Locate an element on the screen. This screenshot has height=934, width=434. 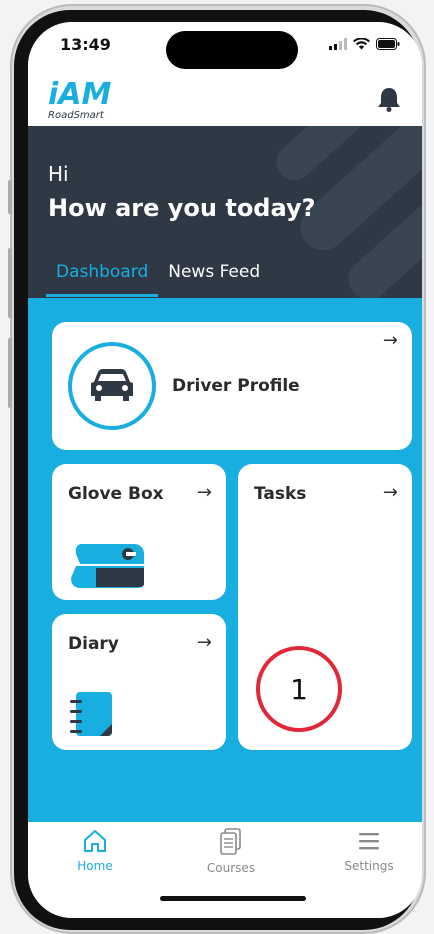
status-icons is located at coordinates (364, 44).